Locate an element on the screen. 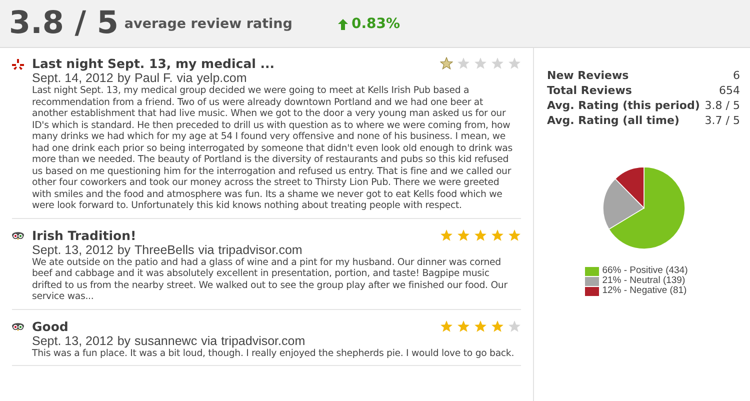 This screenshot has width=750, height=401. legend-label: 21% - Neutral (139) is located at coordinates (644, 281).